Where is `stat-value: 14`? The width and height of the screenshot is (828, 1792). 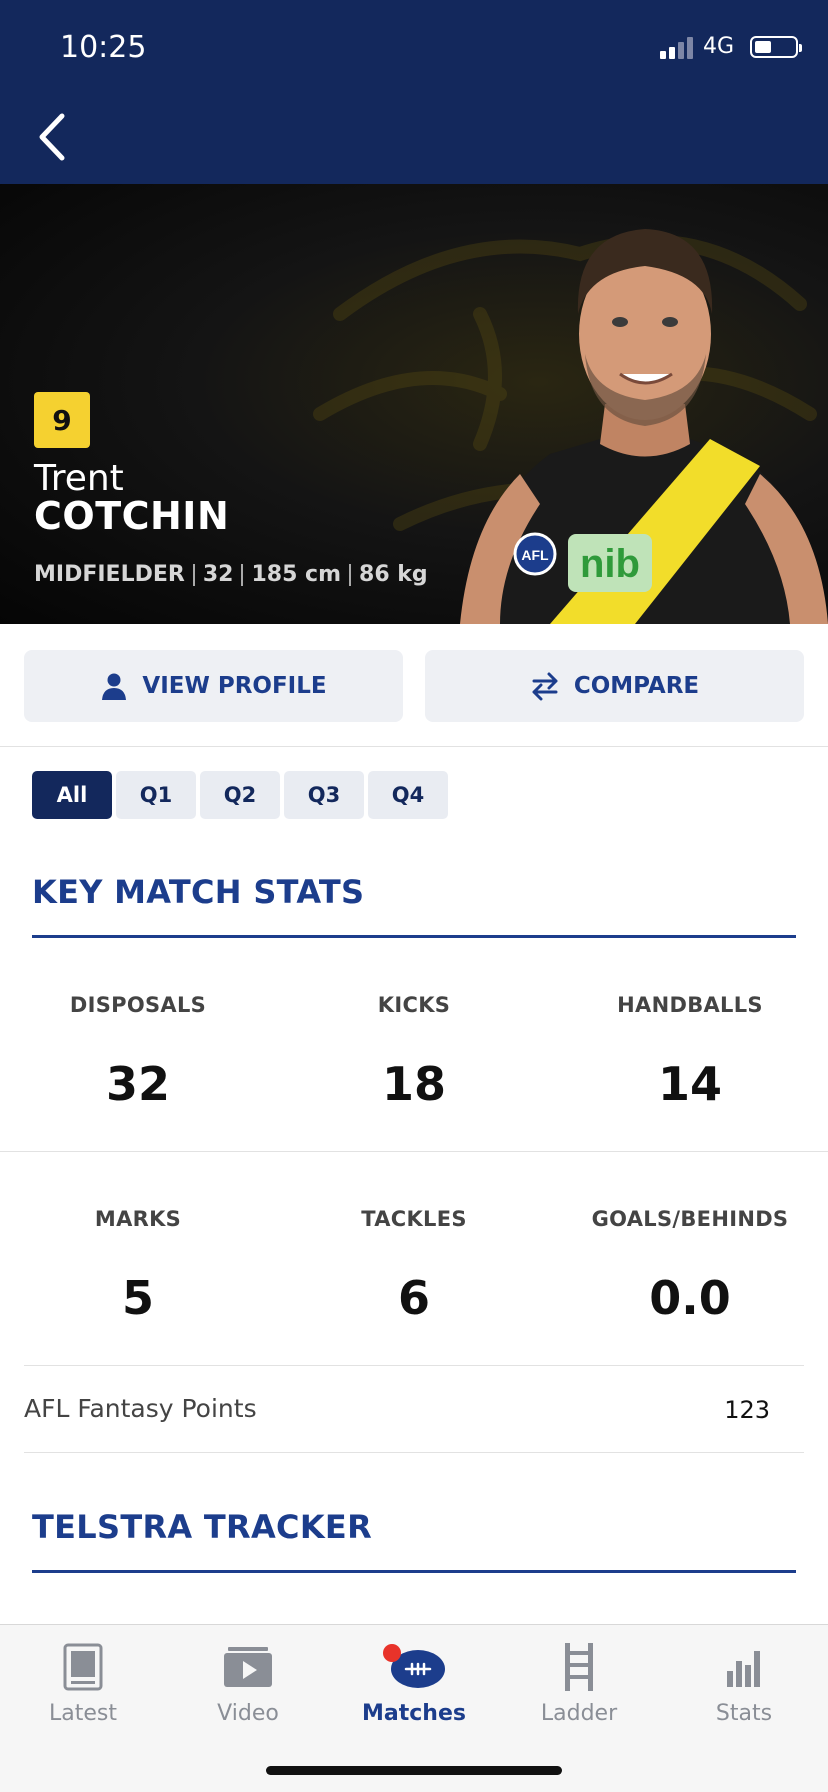 stat-value: 14 is located at coordinates (689, 1084).